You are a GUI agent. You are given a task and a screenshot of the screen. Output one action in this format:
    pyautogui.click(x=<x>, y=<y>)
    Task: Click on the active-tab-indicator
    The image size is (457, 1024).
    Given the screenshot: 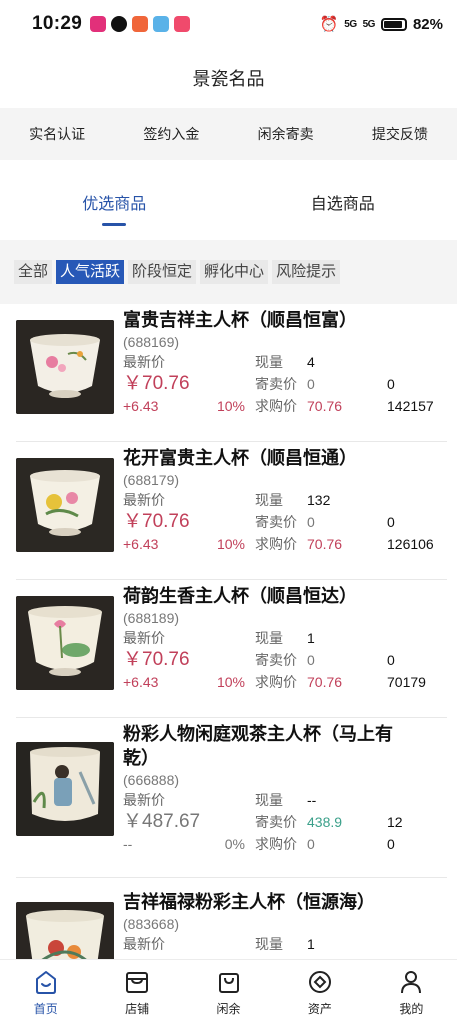 What is the action you would take?
    pyautogui.click(x=114, y=224)
    